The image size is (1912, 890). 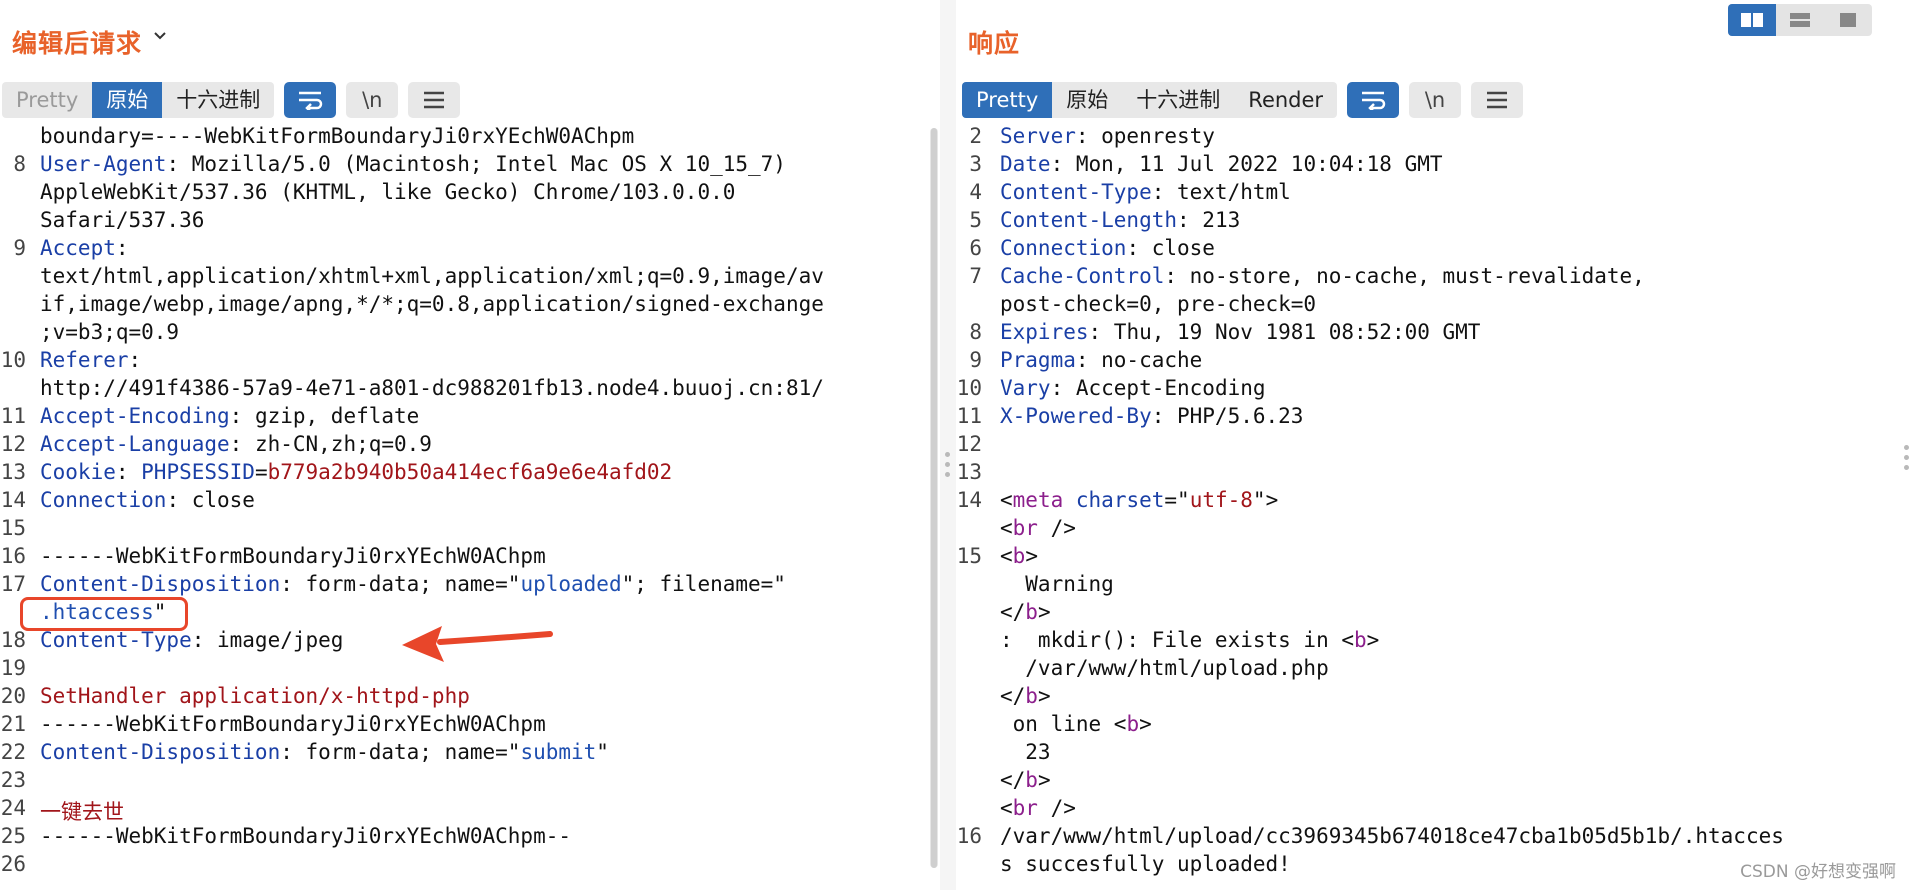 What do you see at coordinates (948, 445) in the screenshot?
I see `panel-splitter` at bounding box center [948, 445].